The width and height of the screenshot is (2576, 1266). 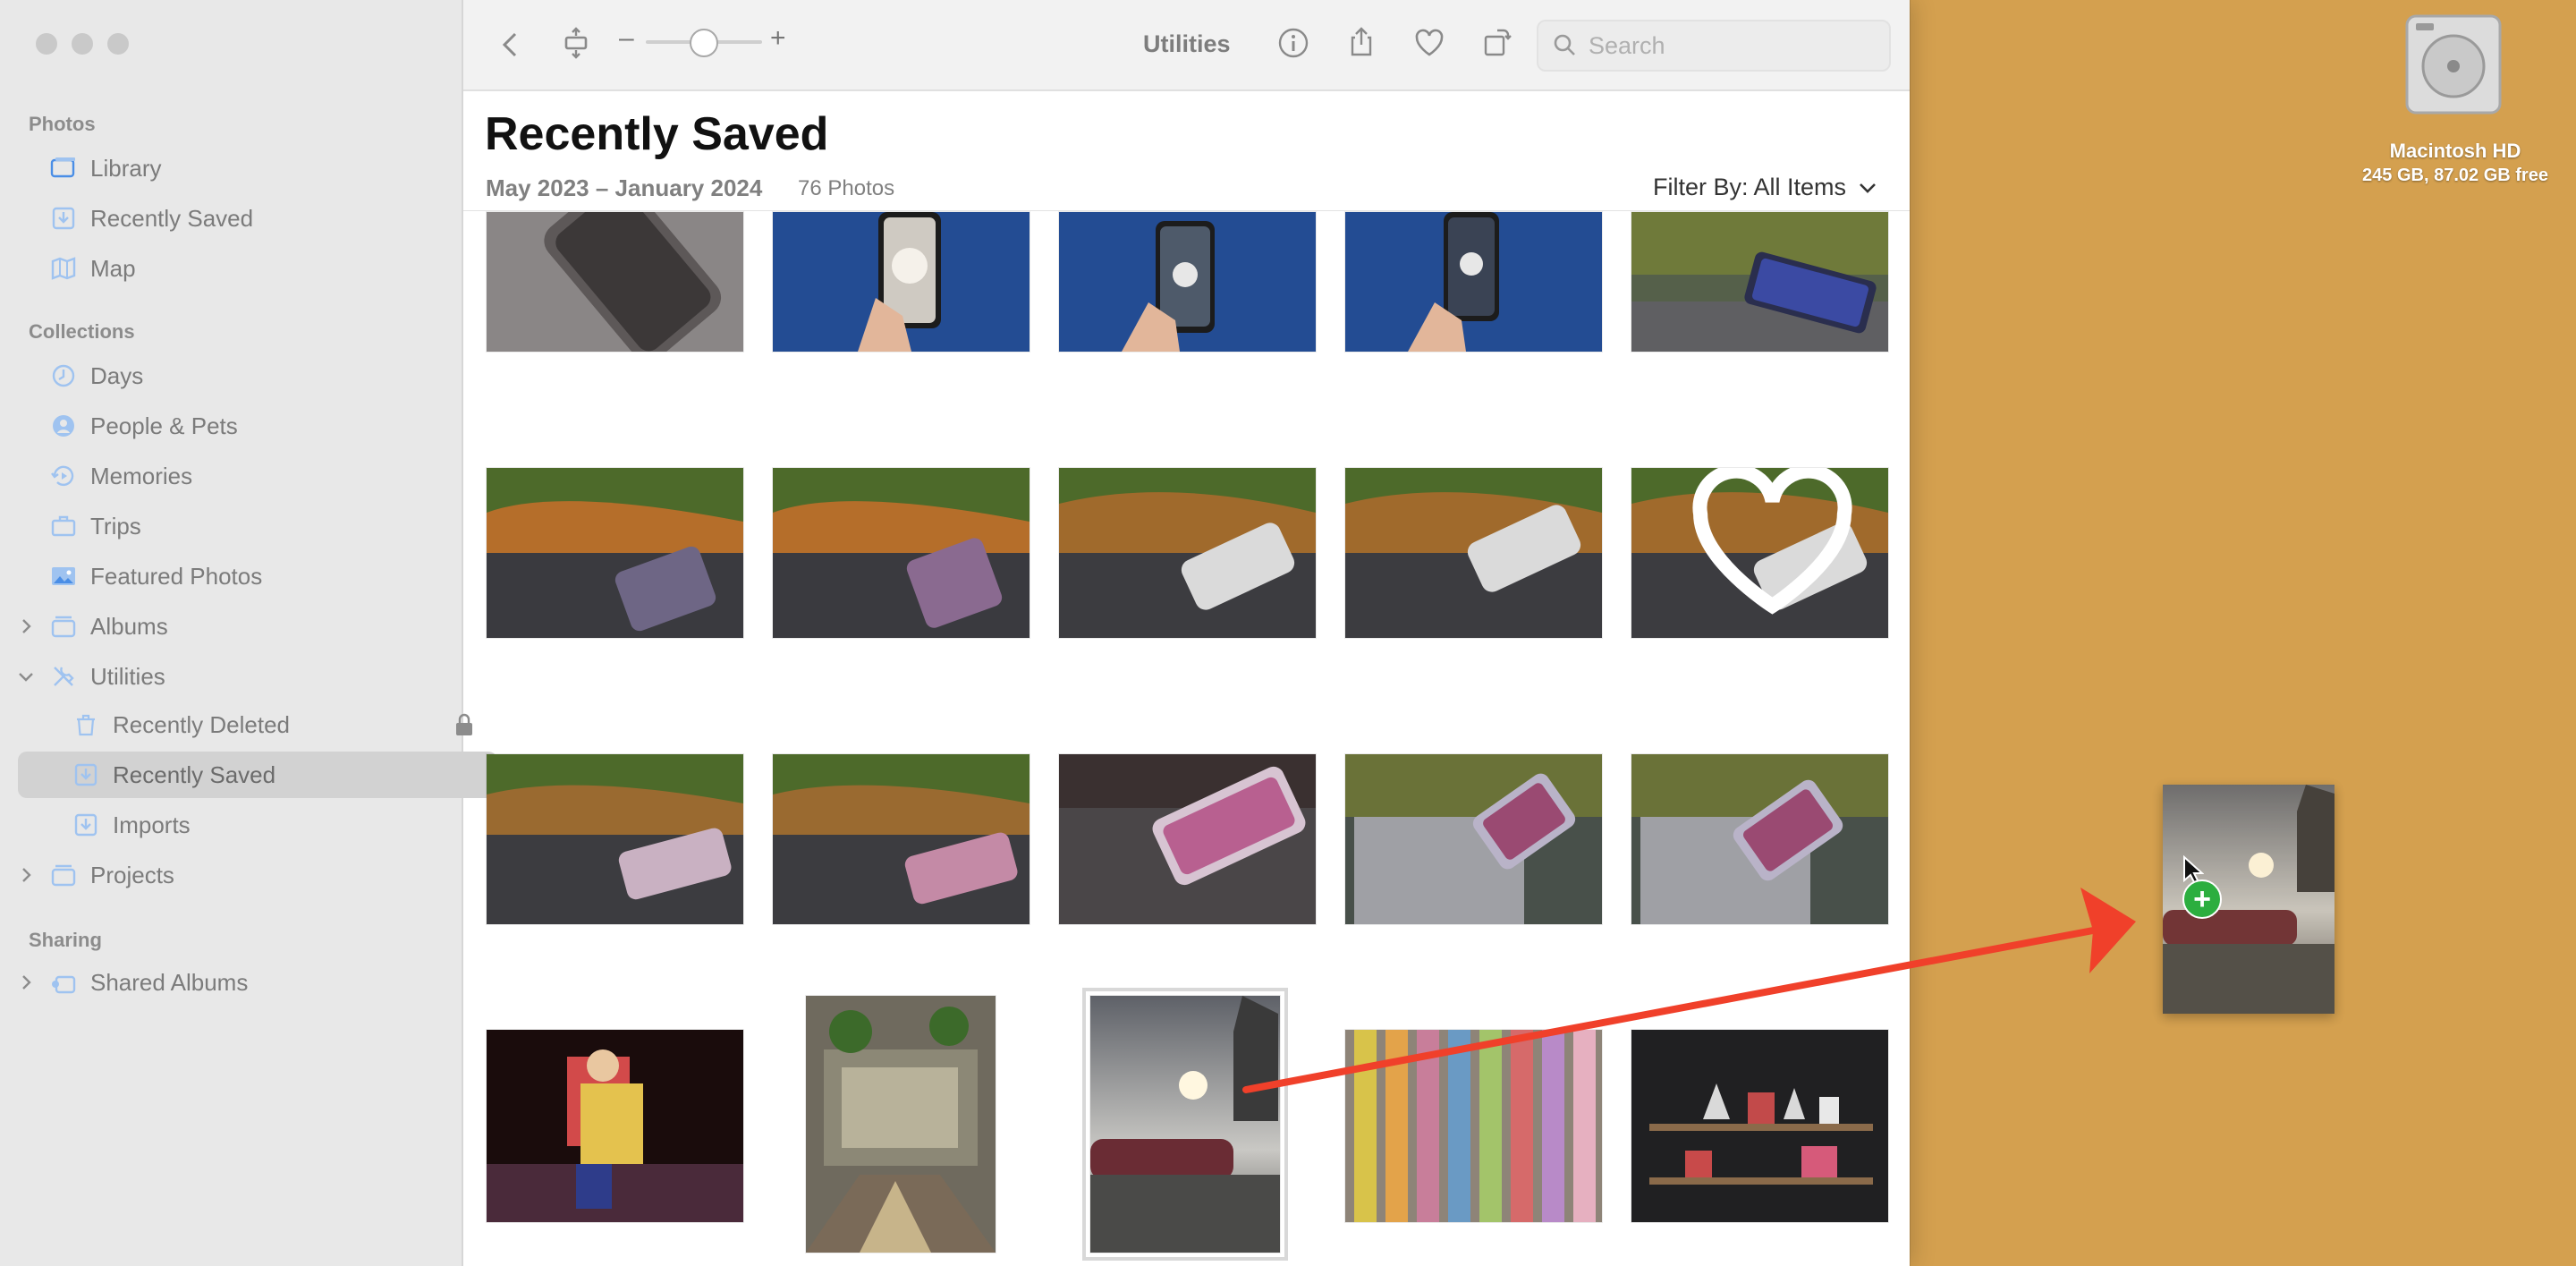 I want to click on minimize-window-button, so click(x=82, y=44).